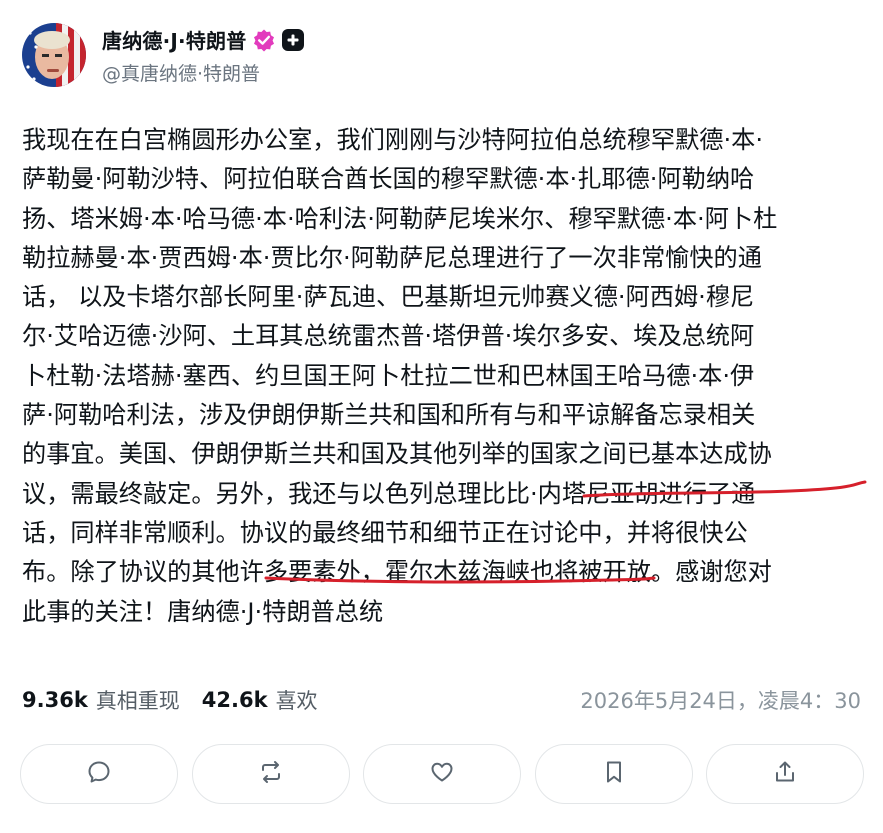  I want to click on author-handle: @真唐纳德·特朗普, so click(203, 72).